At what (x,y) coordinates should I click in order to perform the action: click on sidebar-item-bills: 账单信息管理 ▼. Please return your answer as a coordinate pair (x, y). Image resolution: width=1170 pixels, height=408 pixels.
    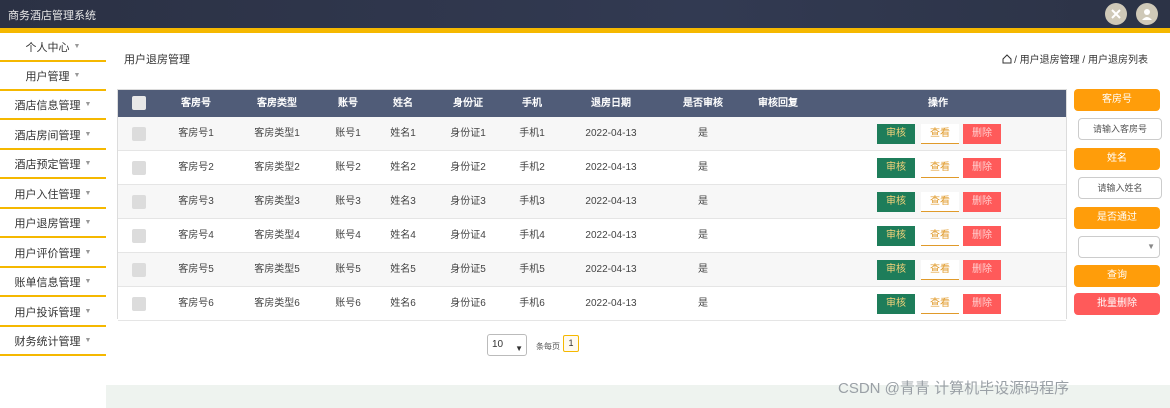
    Looking at the image, I should click on (53, 282).